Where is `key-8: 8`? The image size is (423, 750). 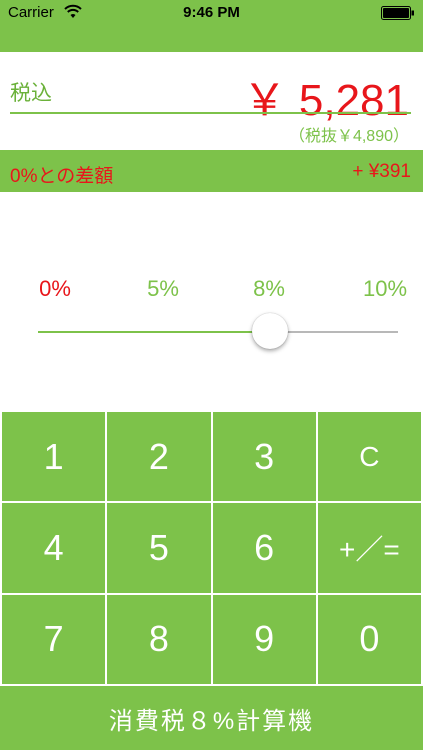
key-8: 8 is located at coordinates (159, 639).